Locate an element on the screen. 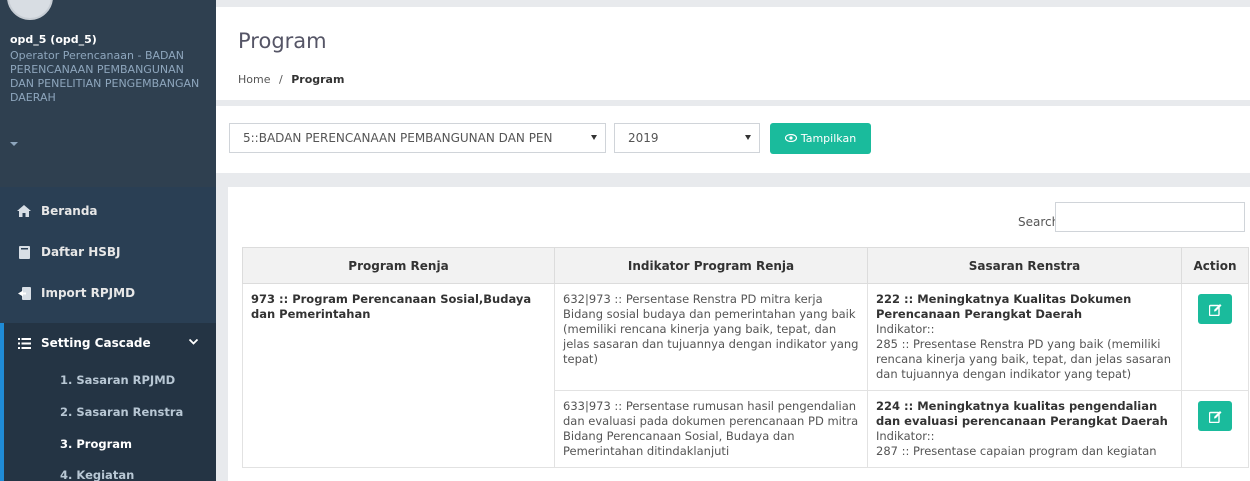  chevron-down-icon is located at coordinates (193, 341).